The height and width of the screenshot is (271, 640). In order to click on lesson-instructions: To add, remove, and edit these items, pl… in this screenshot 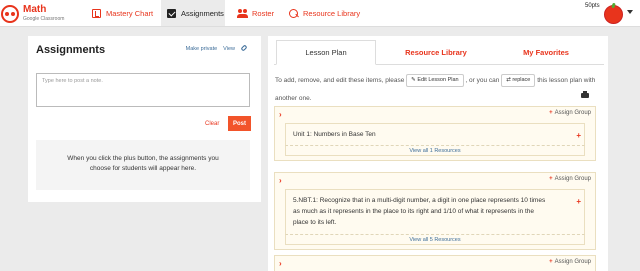, I will do `click(438, 90)`.